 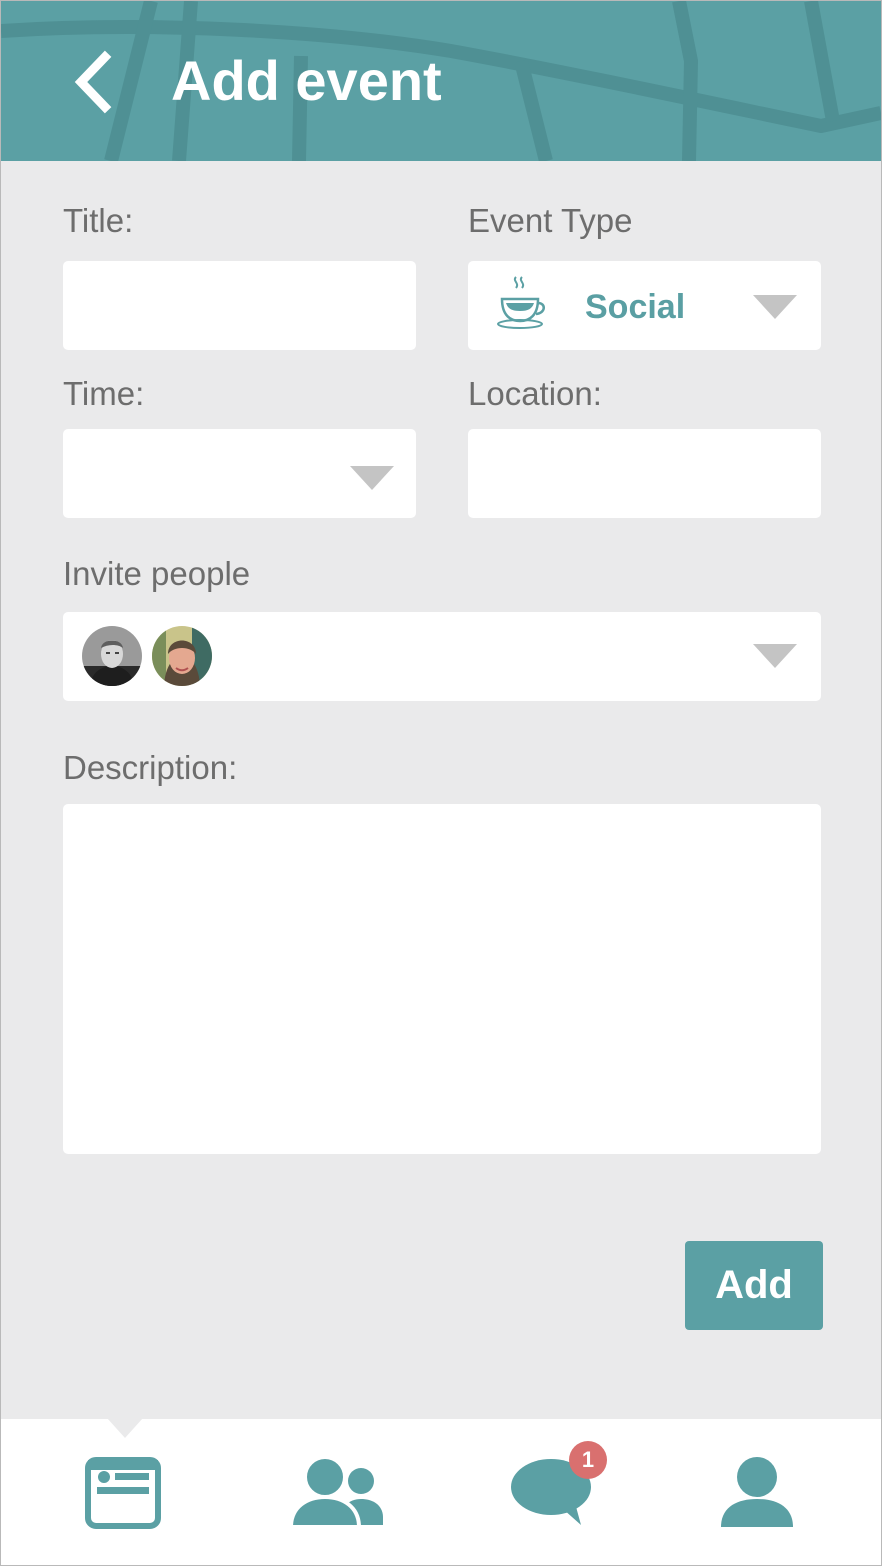 I want to click on time-label: Time:, so click(x=104, y=393).